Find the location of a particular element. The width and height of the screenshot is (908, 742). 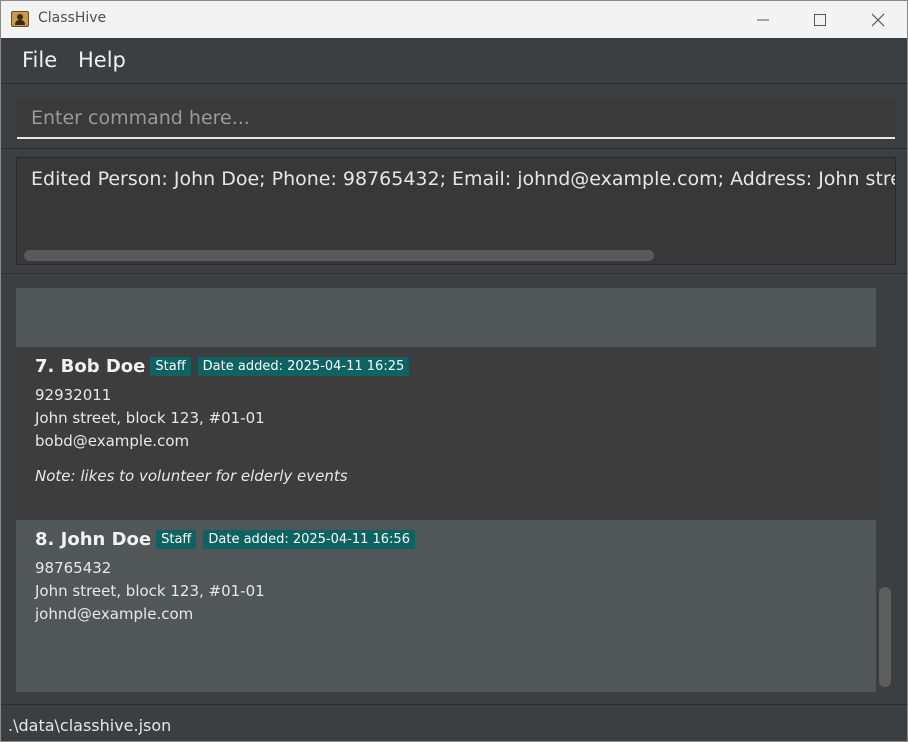

title-bar: ClassHive is located at coordinates (454, 19).